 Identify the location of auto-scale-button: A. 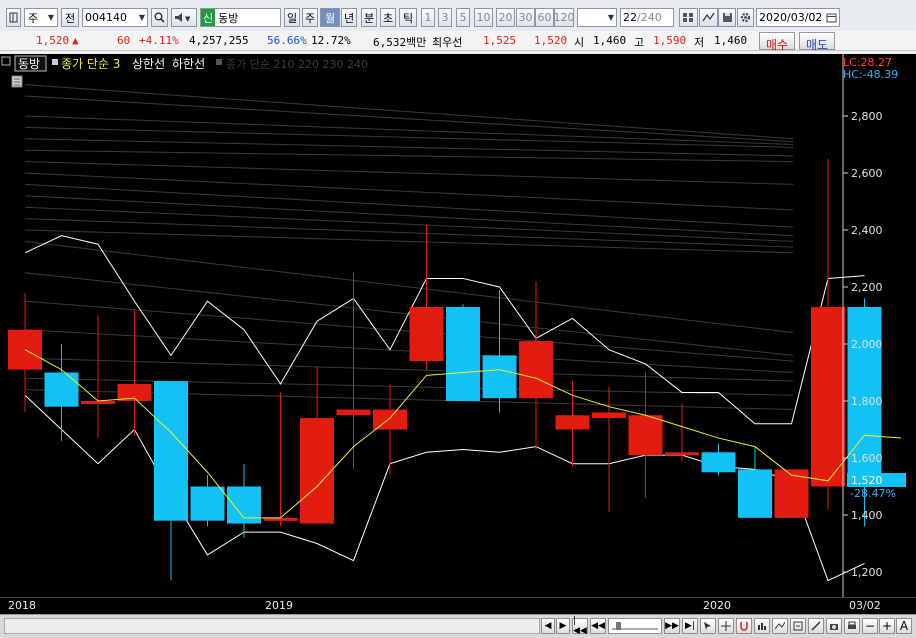
(904, 626).